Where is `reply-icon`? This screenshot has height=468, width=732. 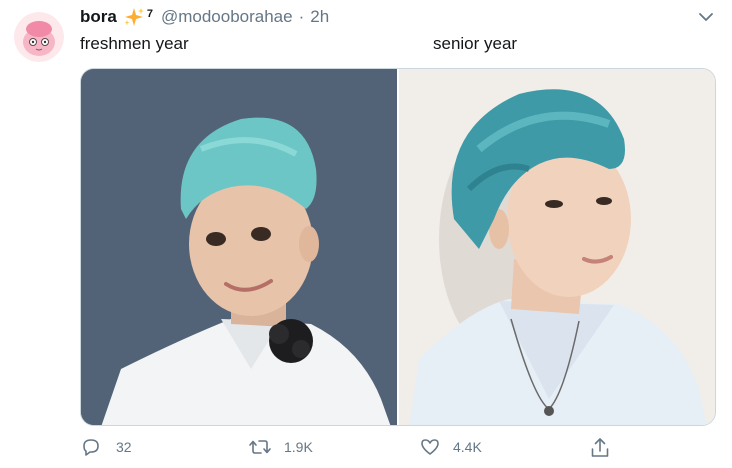 reply-icon is located at coordinates (91, 447).